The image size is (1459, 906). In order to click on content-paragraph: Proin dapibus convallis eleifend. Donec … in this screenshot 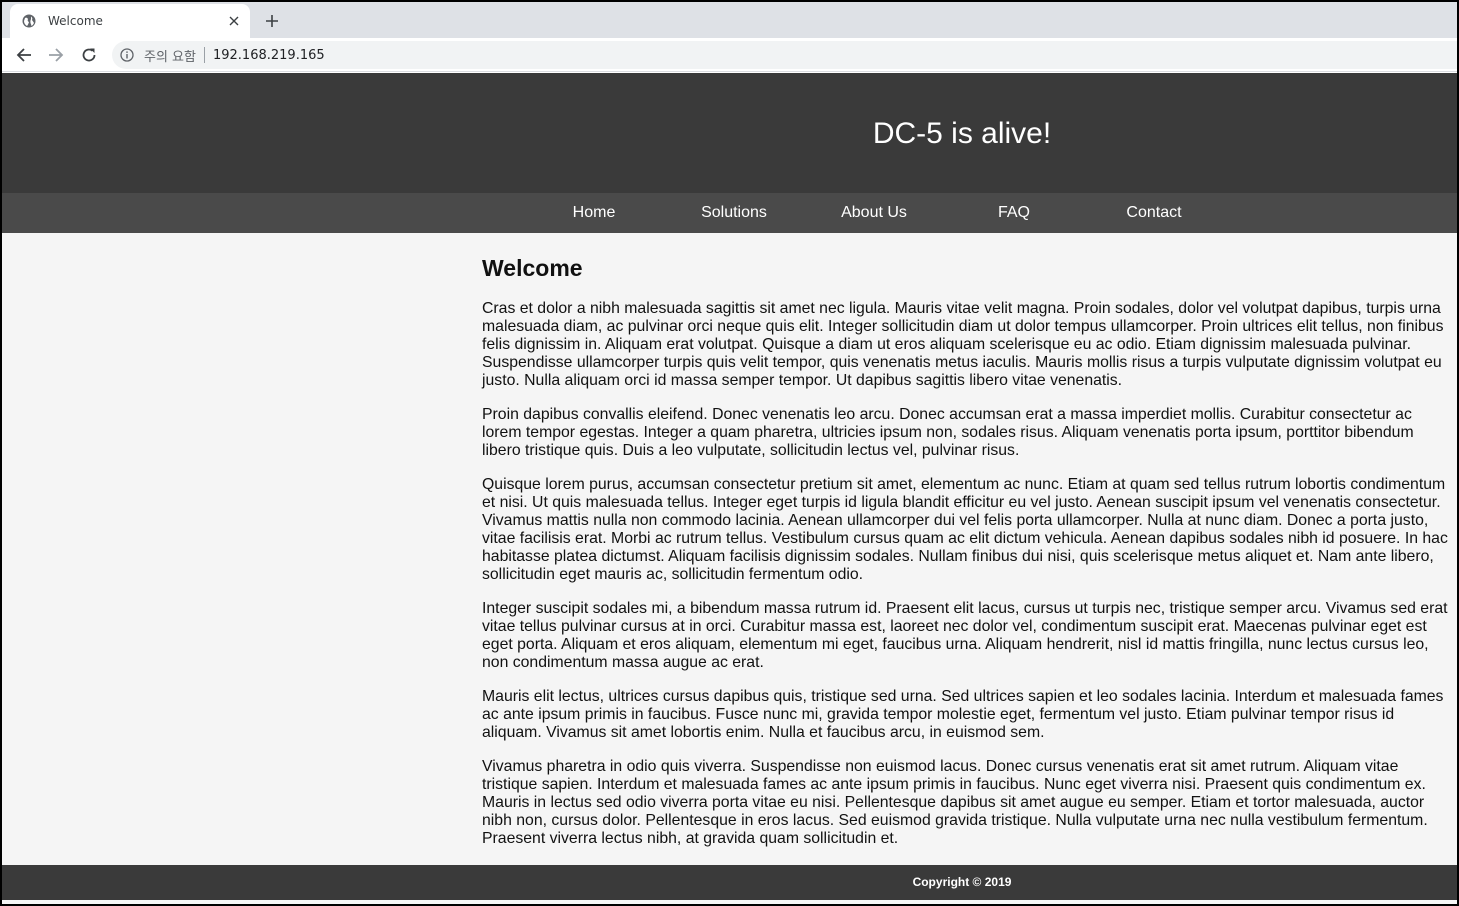, I will do `click(948, 432)`.